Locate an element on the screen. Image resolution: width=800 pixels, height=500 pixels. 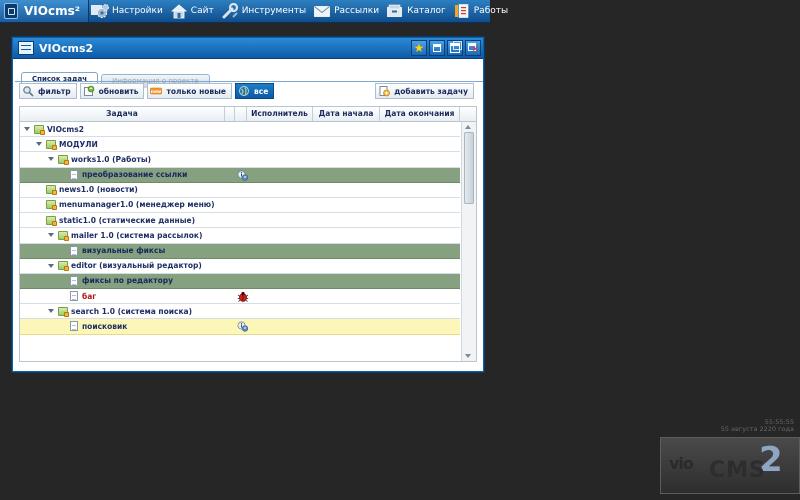
column-status is located at coordinates (241, 114).